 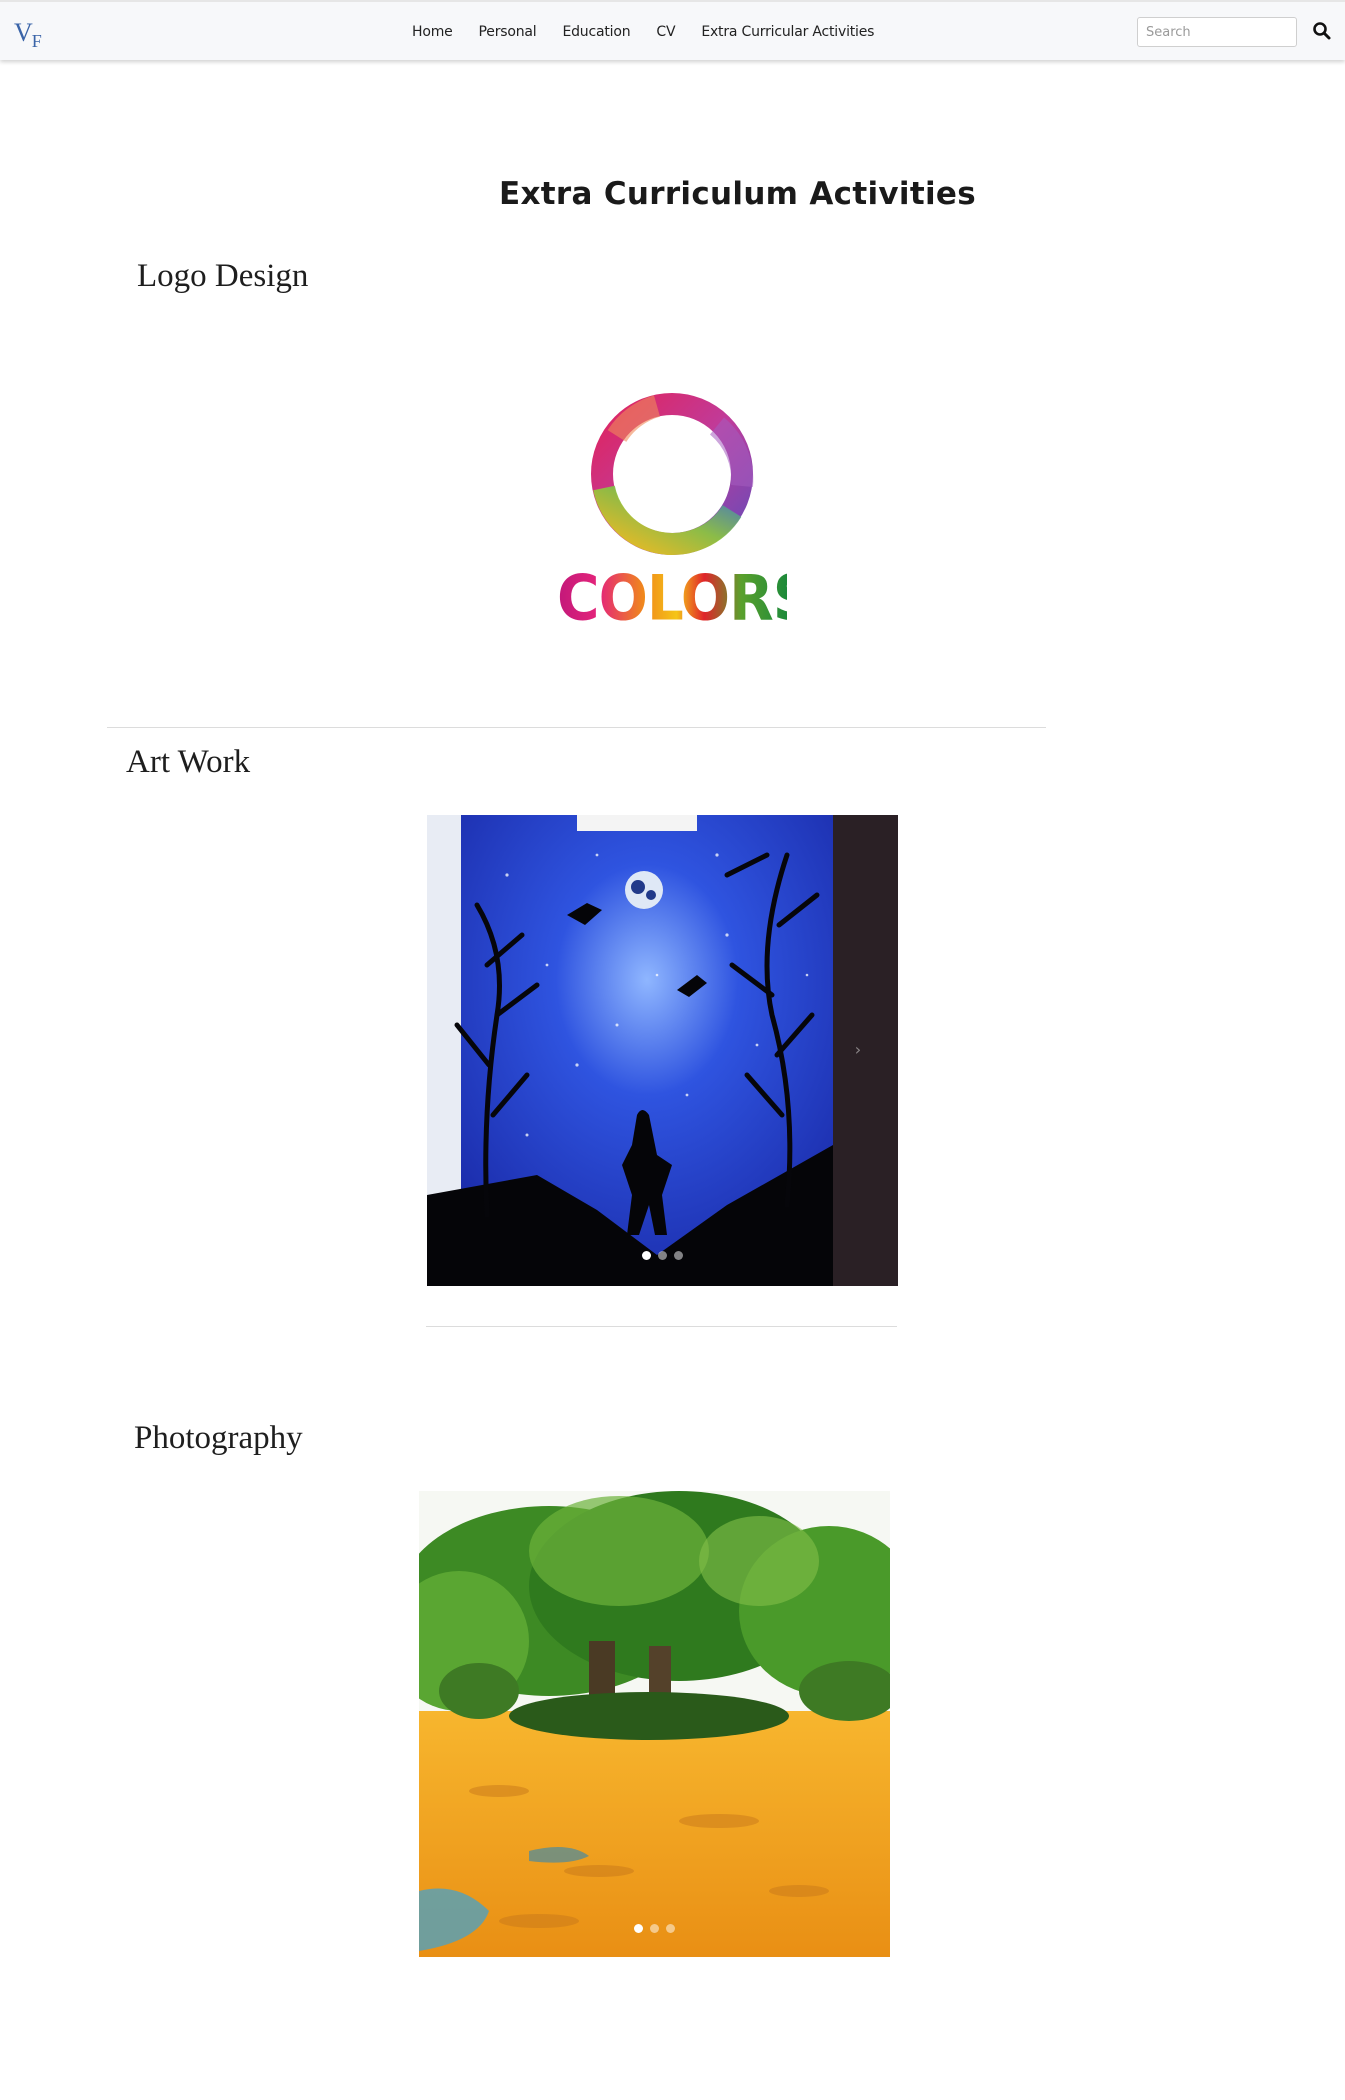 I want to click on art-work-image, so click(x=662, y=1050).